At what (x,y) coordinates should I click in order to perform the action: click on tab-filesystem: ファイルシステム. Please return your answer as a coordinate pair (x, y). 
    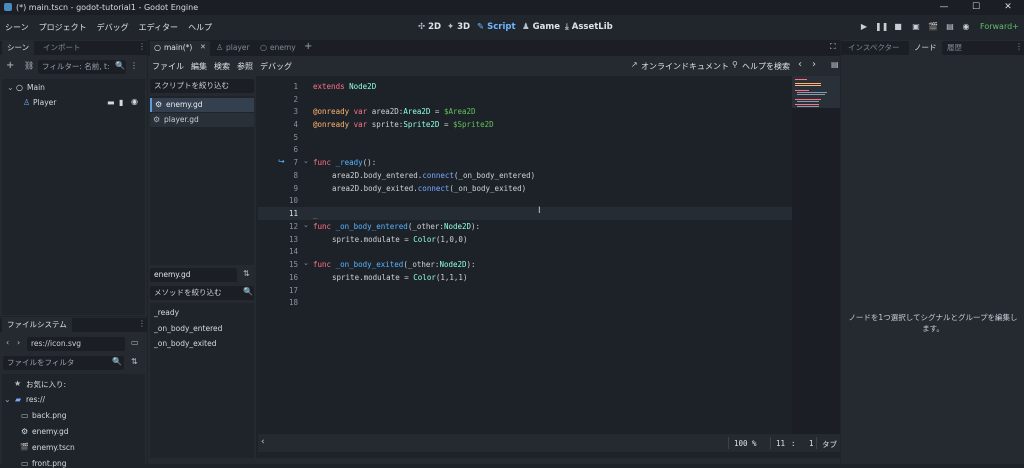
    Looking at the image, I should click on (37, 325).